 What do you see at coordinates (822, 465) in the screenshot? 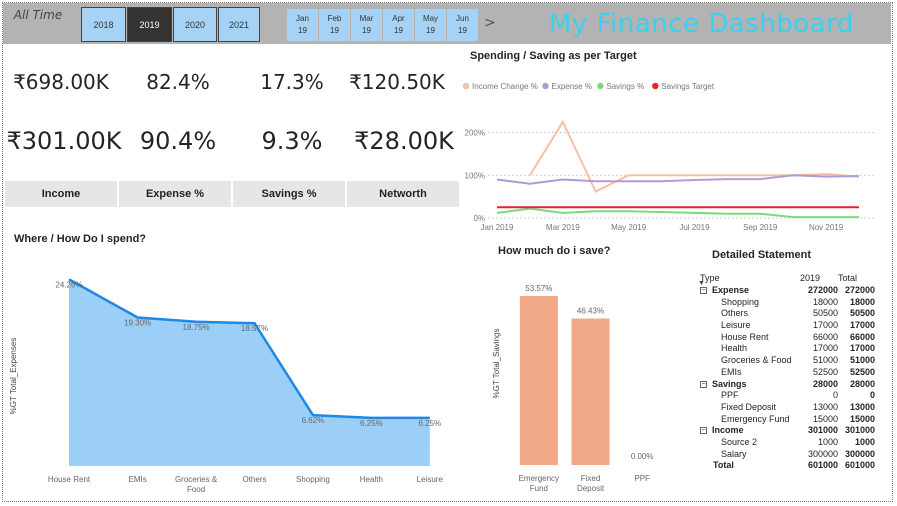
I see `statement-year-cell: 601000` at bounding box center [822, 465].